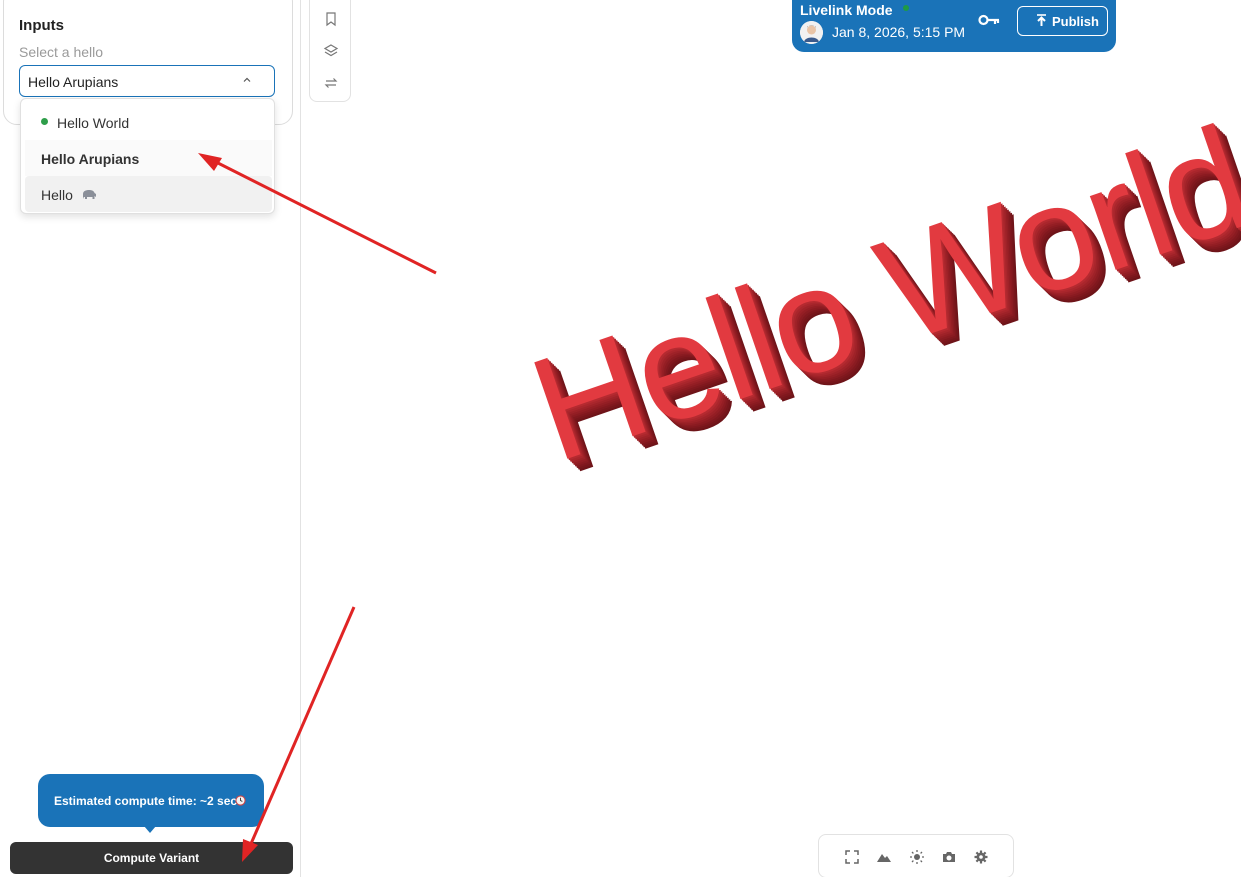  I want to click on livelink-mode-title: Livelink Mode, so click(846, 10).